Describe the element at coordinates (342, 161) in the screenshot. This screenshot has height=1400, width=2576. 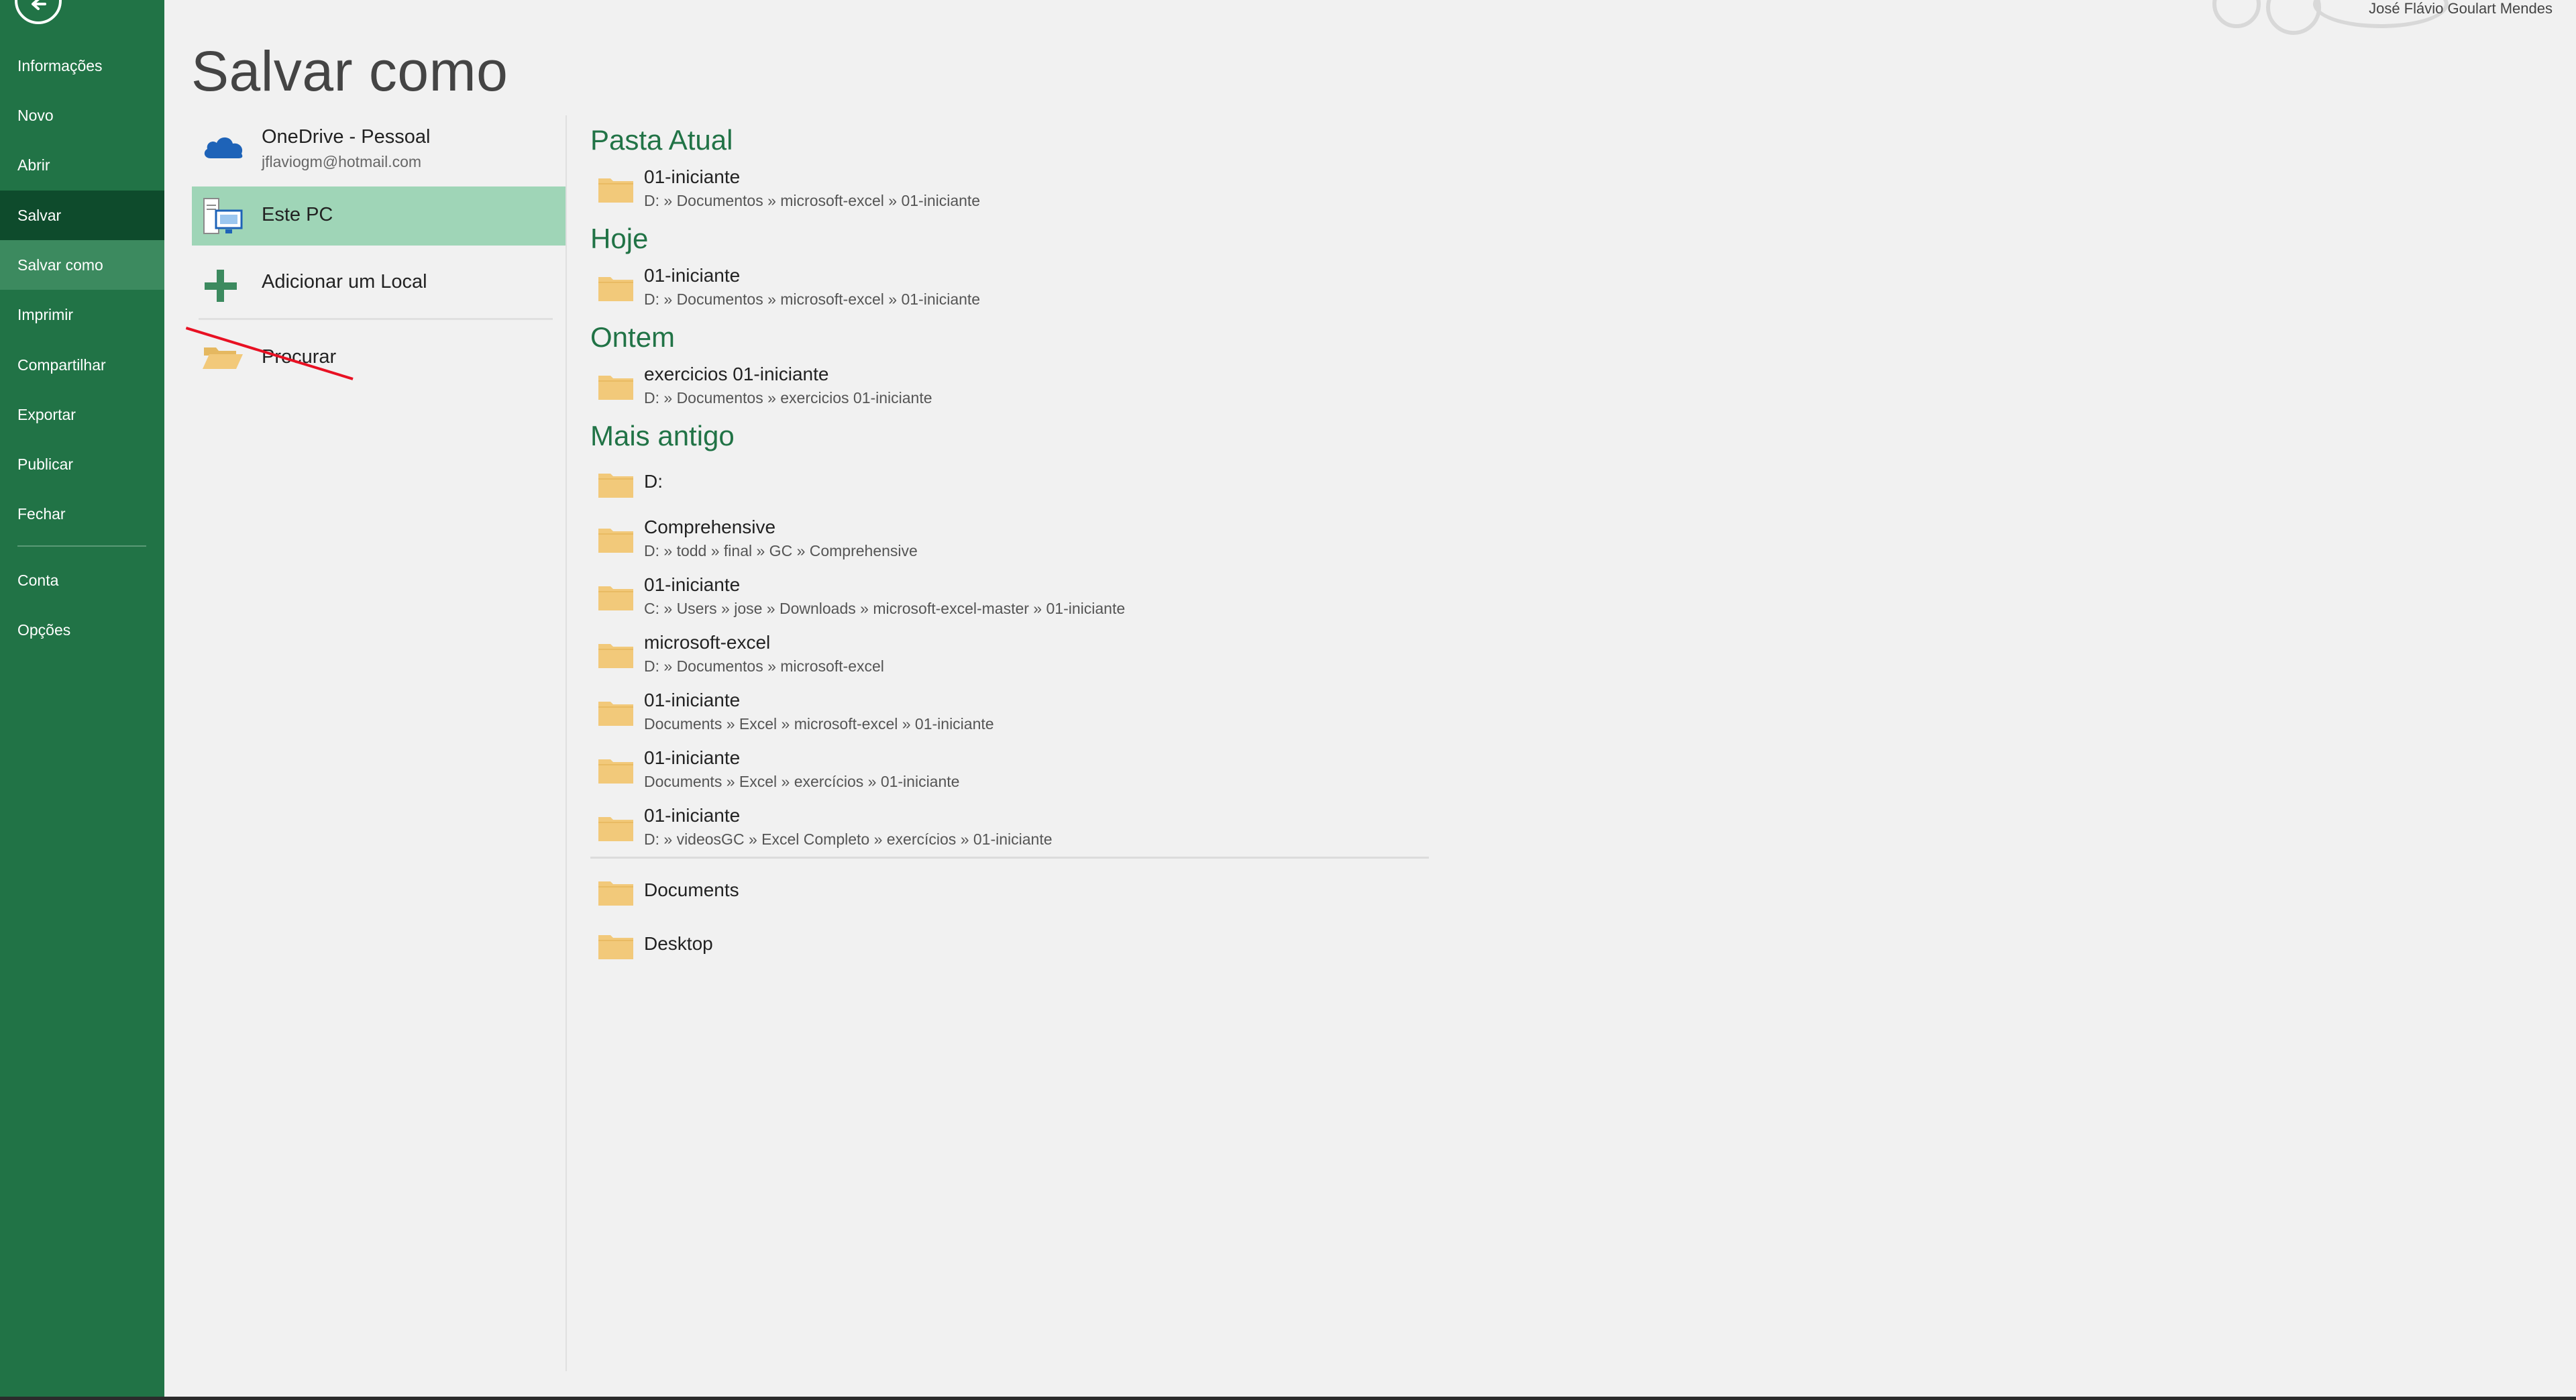
I see `location-subtitle: jflaviogm@hotmail.com` at that location.